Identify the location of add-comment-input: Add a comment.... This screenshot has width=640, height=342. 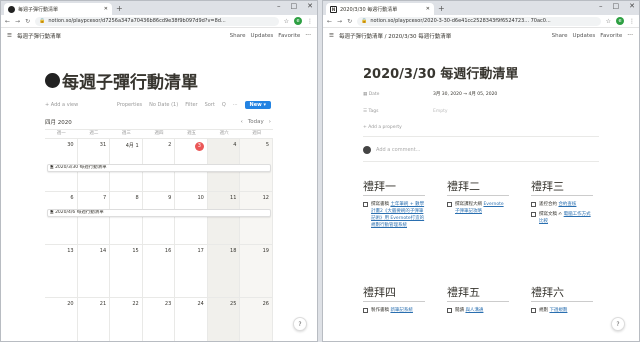
(398, 150).